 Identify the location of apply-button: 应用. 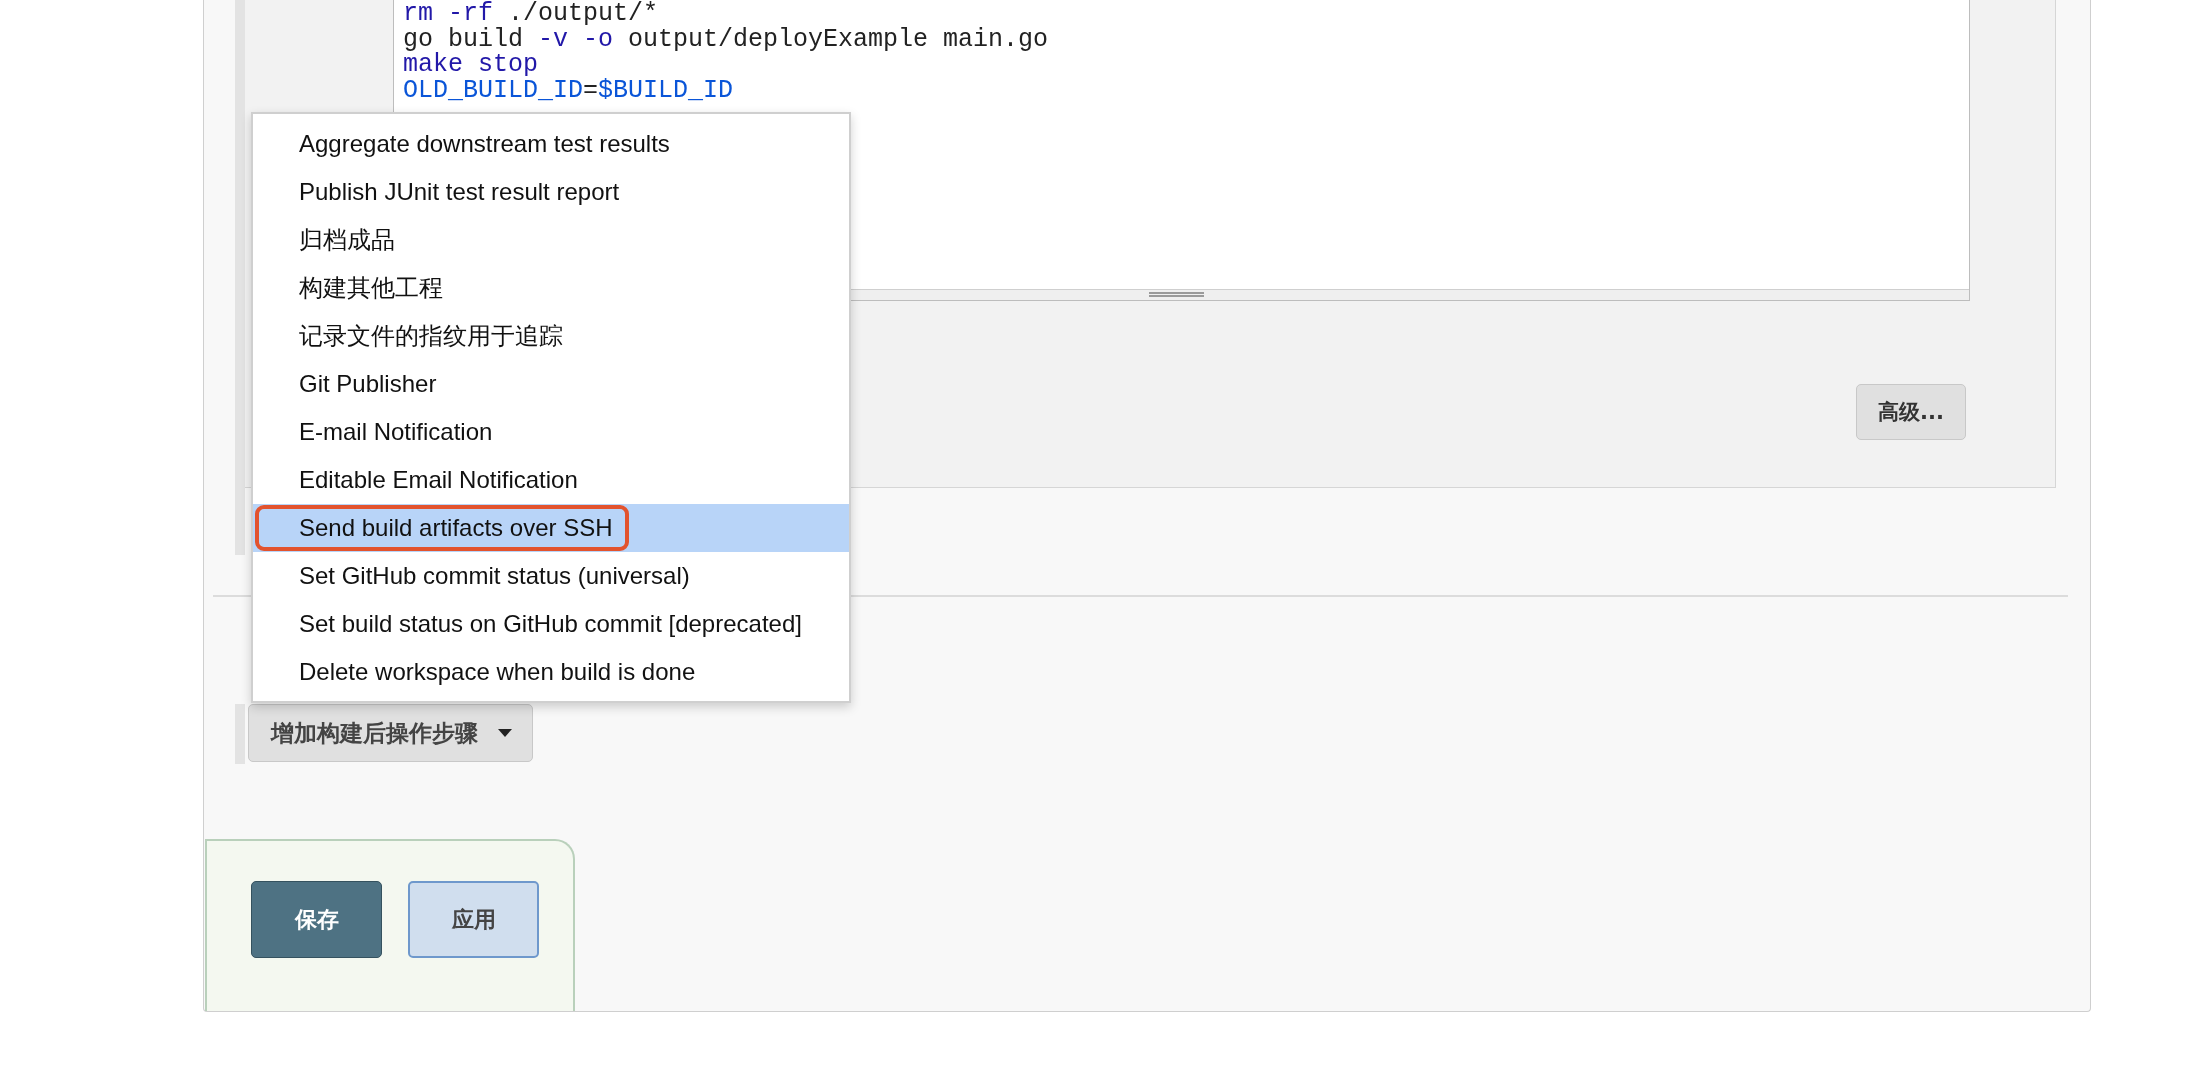
(473, 919).